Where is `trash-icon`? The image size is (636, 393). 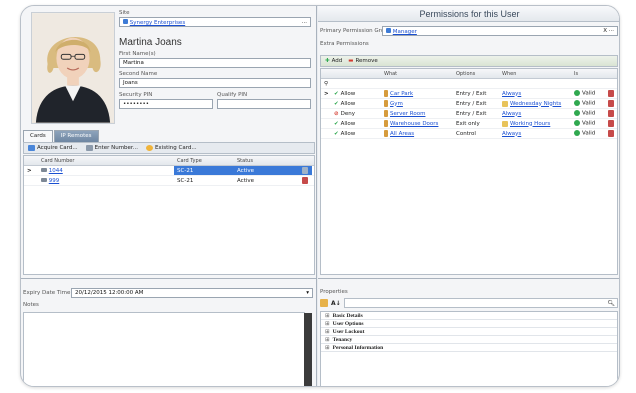 trash-icon is located at coordinates (304, 170).